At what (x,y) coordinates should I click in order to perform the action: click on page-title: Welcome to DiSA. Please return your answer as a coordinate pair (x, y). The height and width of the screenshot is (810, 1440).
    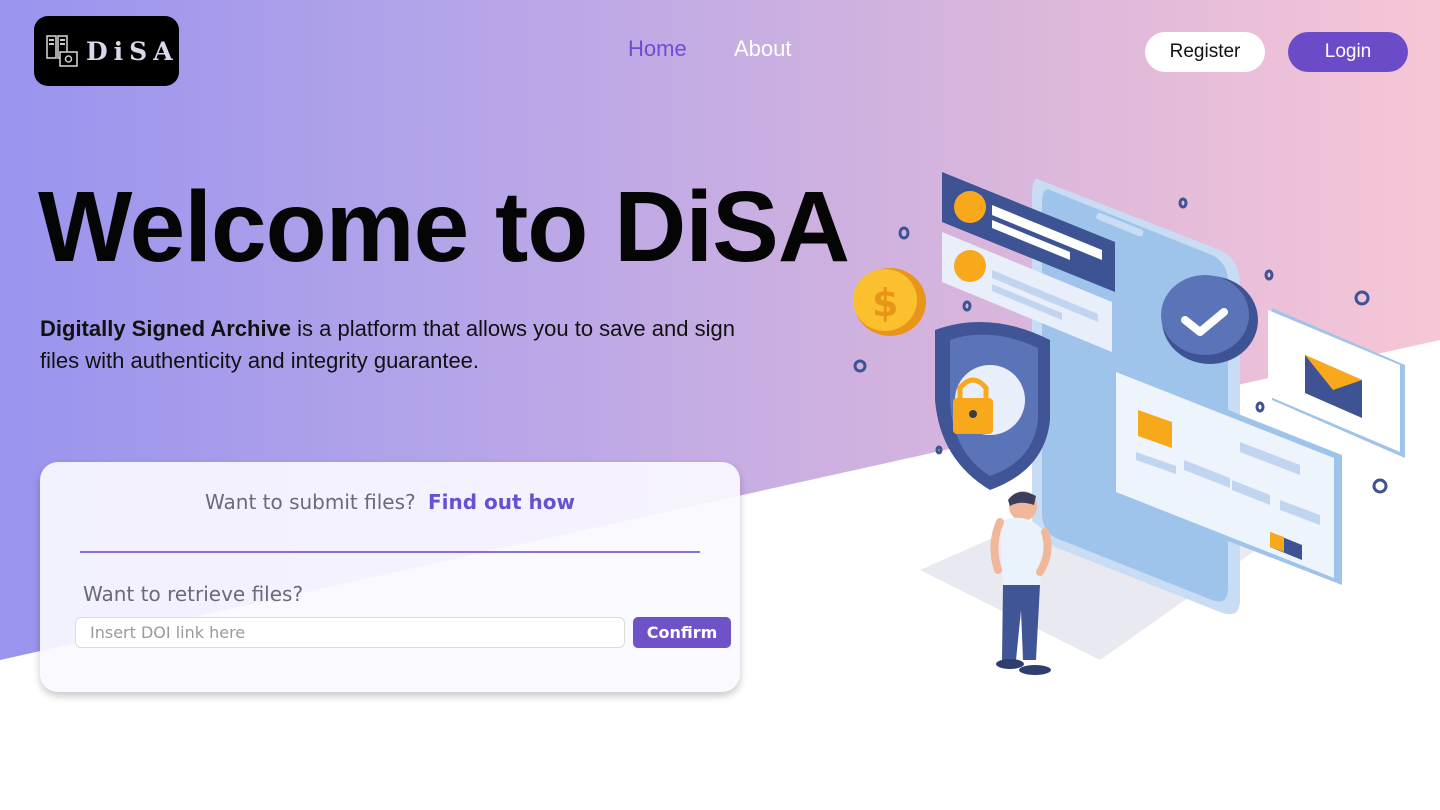
    Looking at the image, I should click on (444, 227).